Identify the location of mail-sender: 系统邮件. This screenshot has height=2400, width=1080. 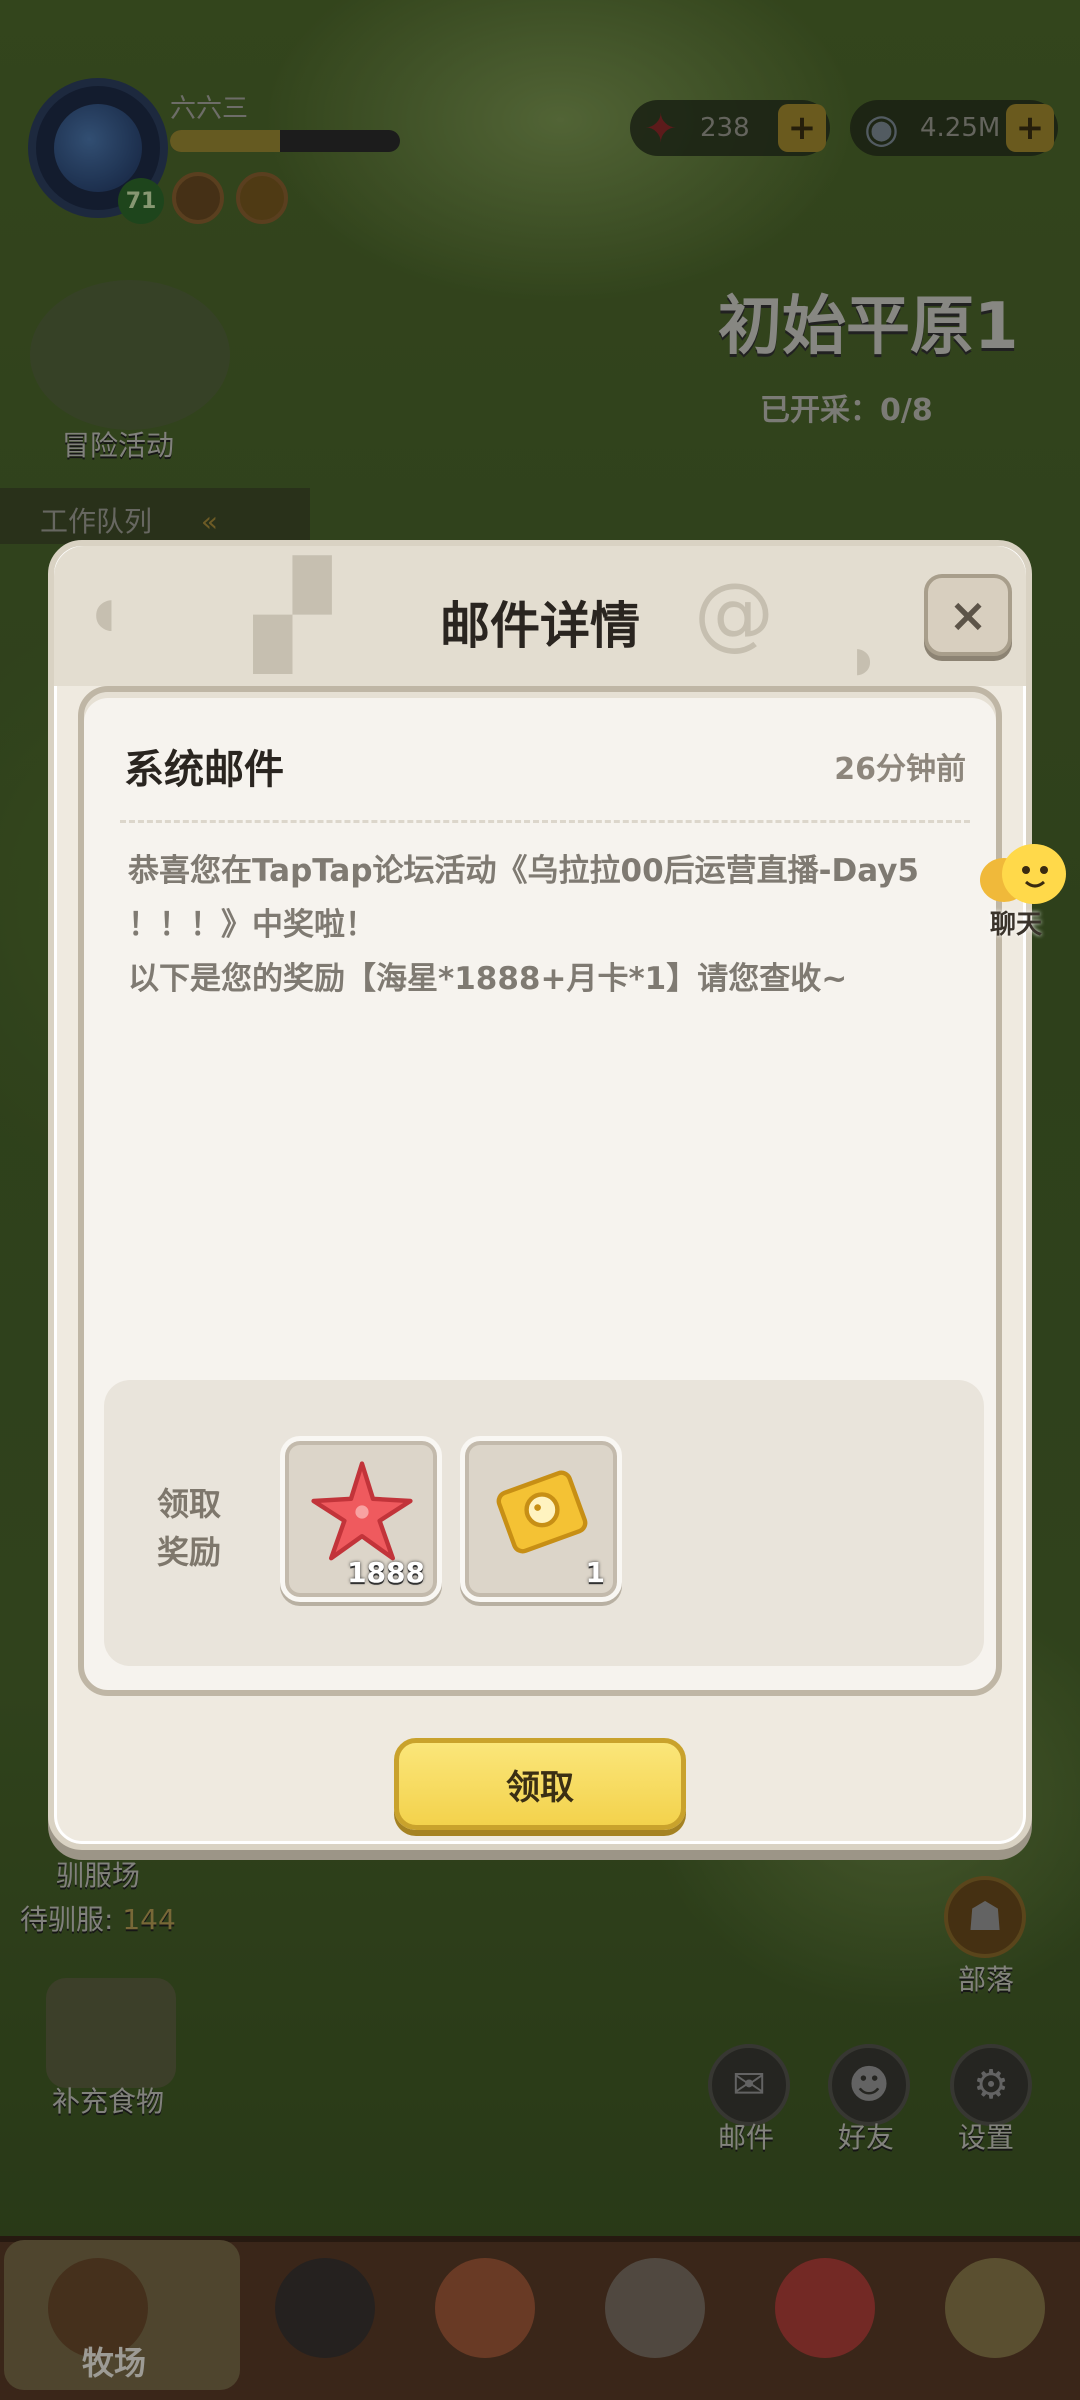
(204, 770).